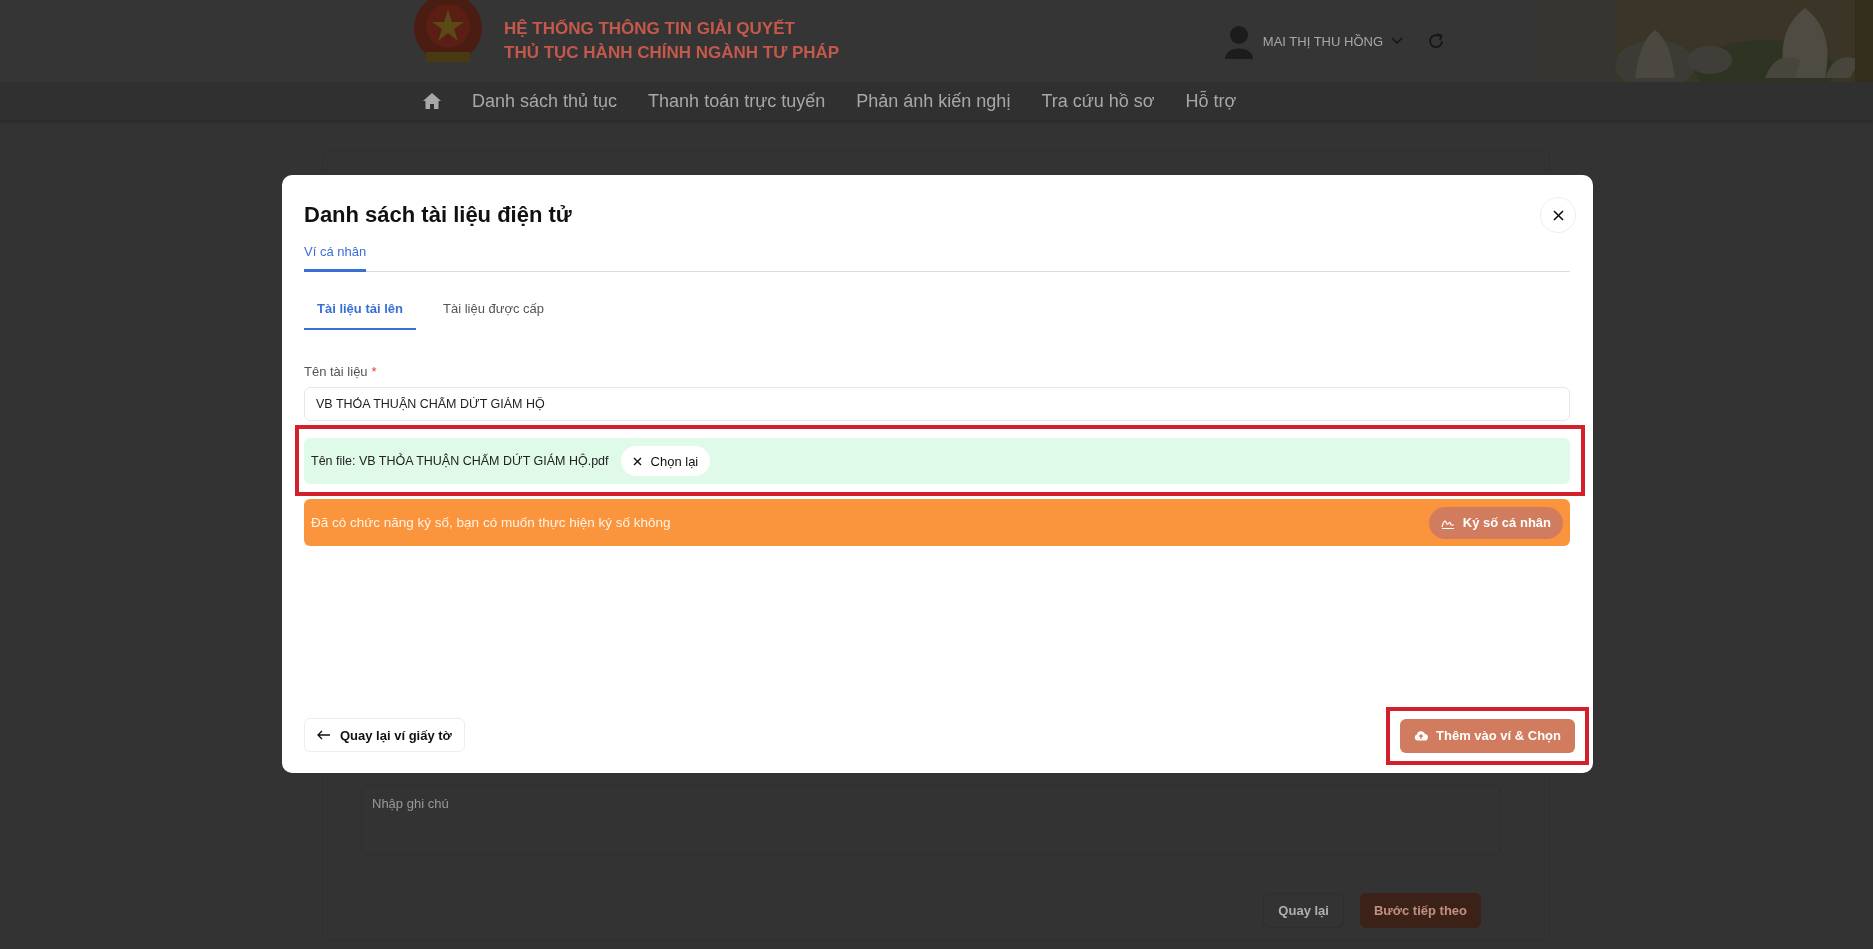 This screenshot has height=949, width=1873. What do you see at coordinates (1397, 41) in the screenshot?
I see `chevron-down-icon` at bounding box center [1397, 41].